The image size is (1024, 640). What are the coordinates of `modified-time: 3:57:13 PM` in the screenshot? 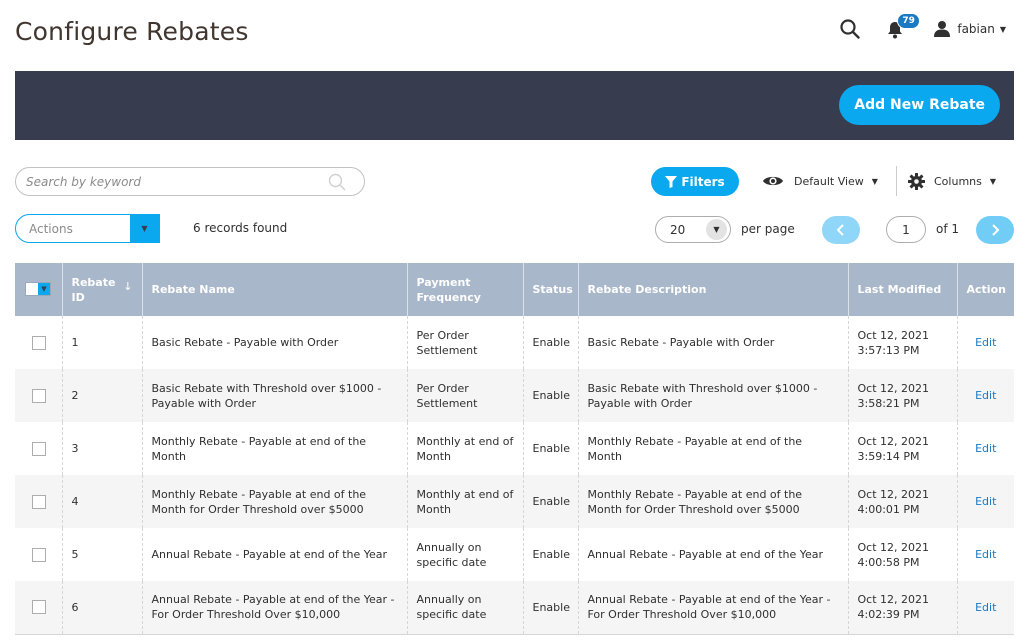 It's located at (888, 350).